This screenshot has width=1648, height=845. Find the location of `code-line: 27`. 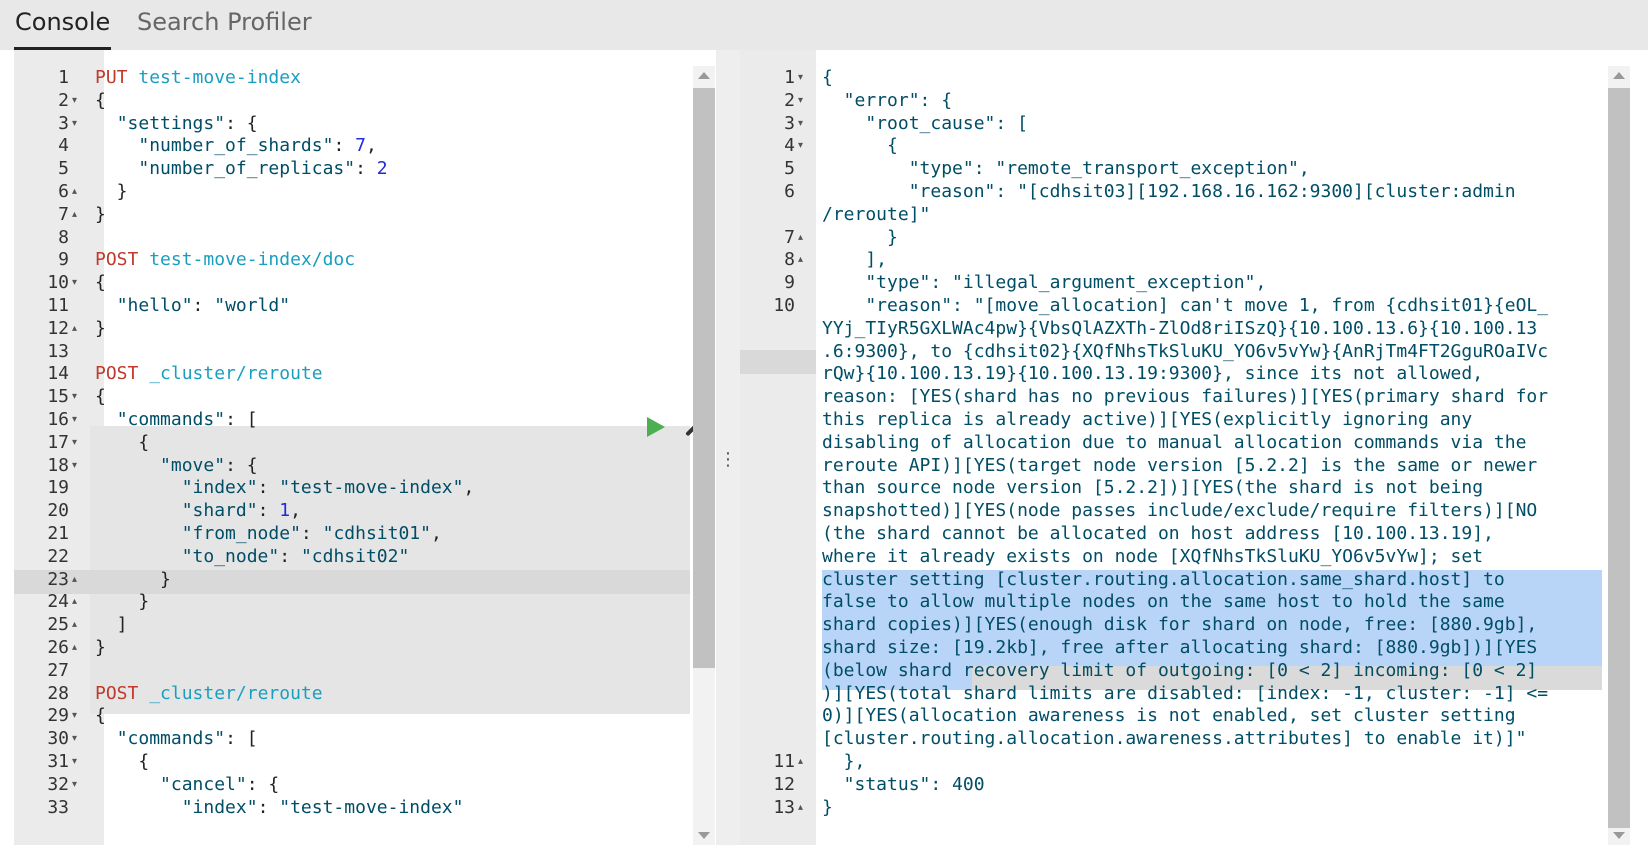

code-line: 27 is located at coordinates (358, 671).